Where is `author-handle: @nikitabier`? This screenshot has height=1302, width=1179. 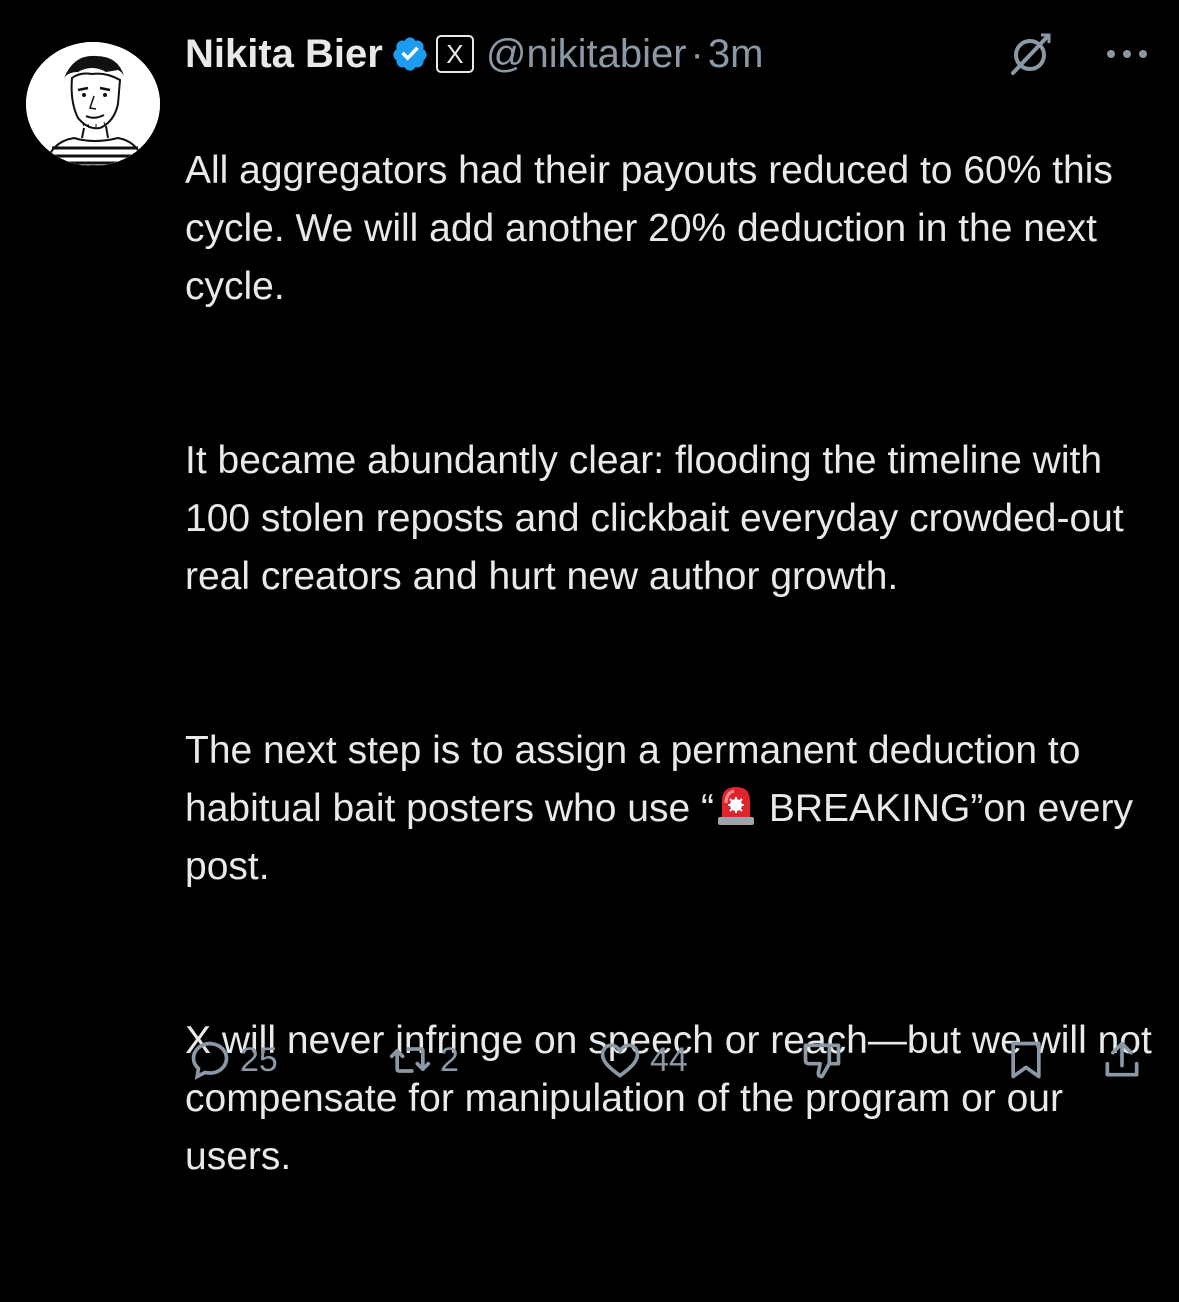
author-handle: @nikitabier is located at coordinates (586, 54).